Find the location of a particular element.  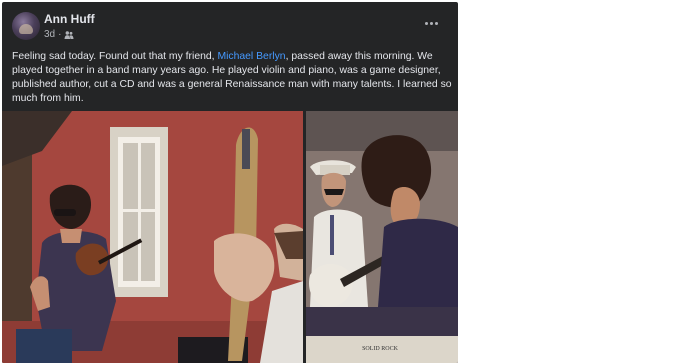

post-meta: 3d · is located at coordinates (59, 35).